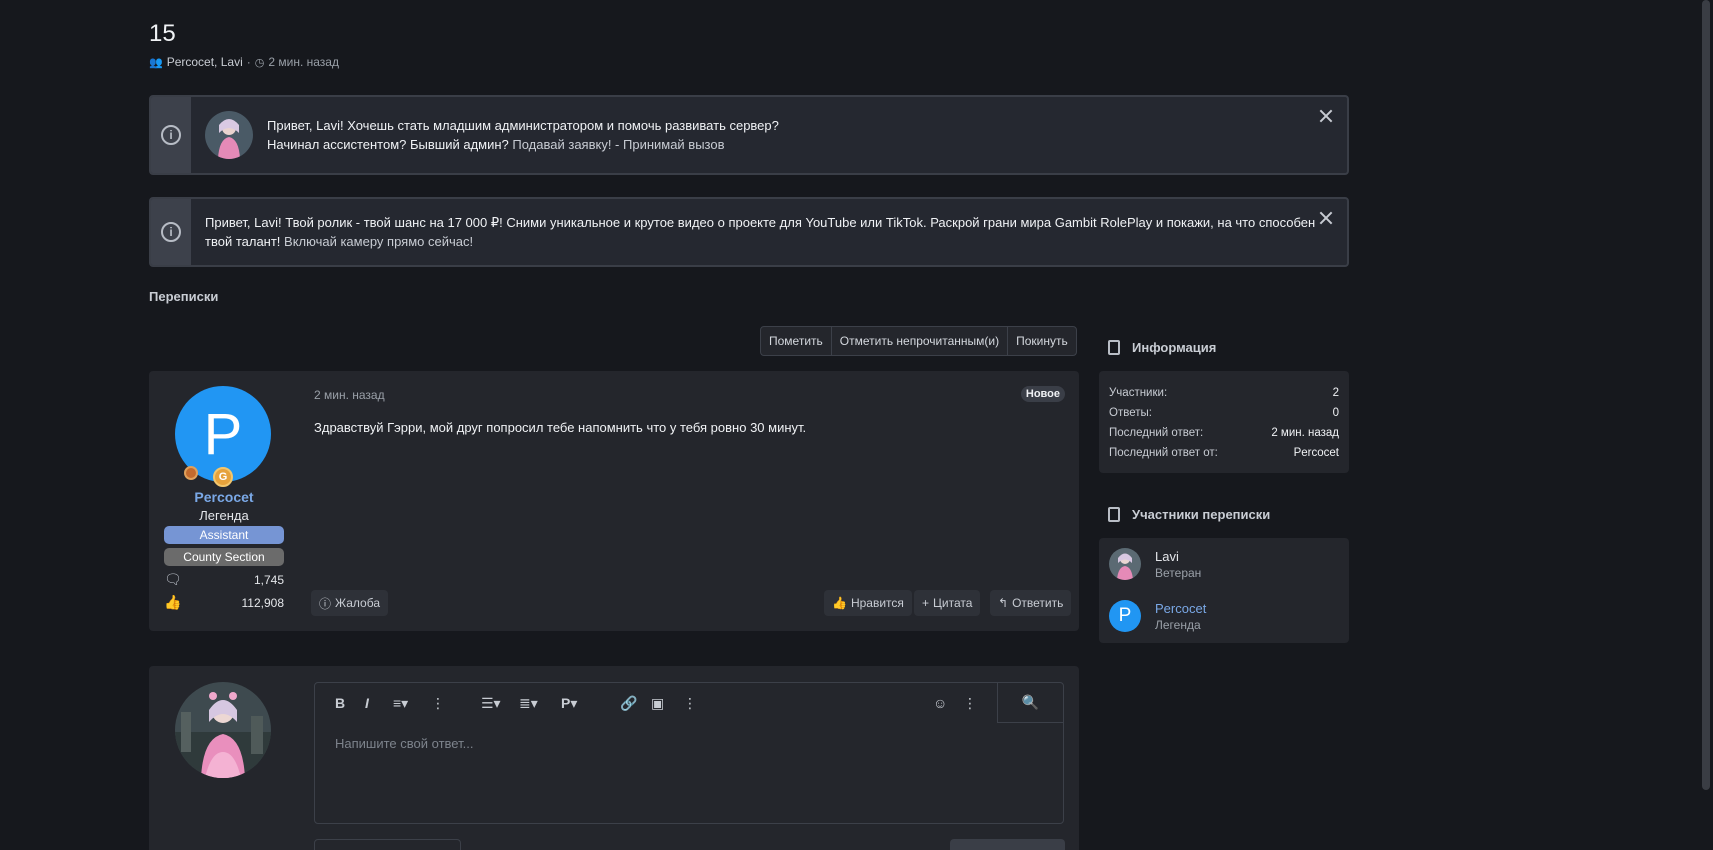 The width and height of the screenshot is (1713, 850). Describe the element at coordinates (1042, 341) in the screenshot. I see `leave-button: Покинуть` at that location.